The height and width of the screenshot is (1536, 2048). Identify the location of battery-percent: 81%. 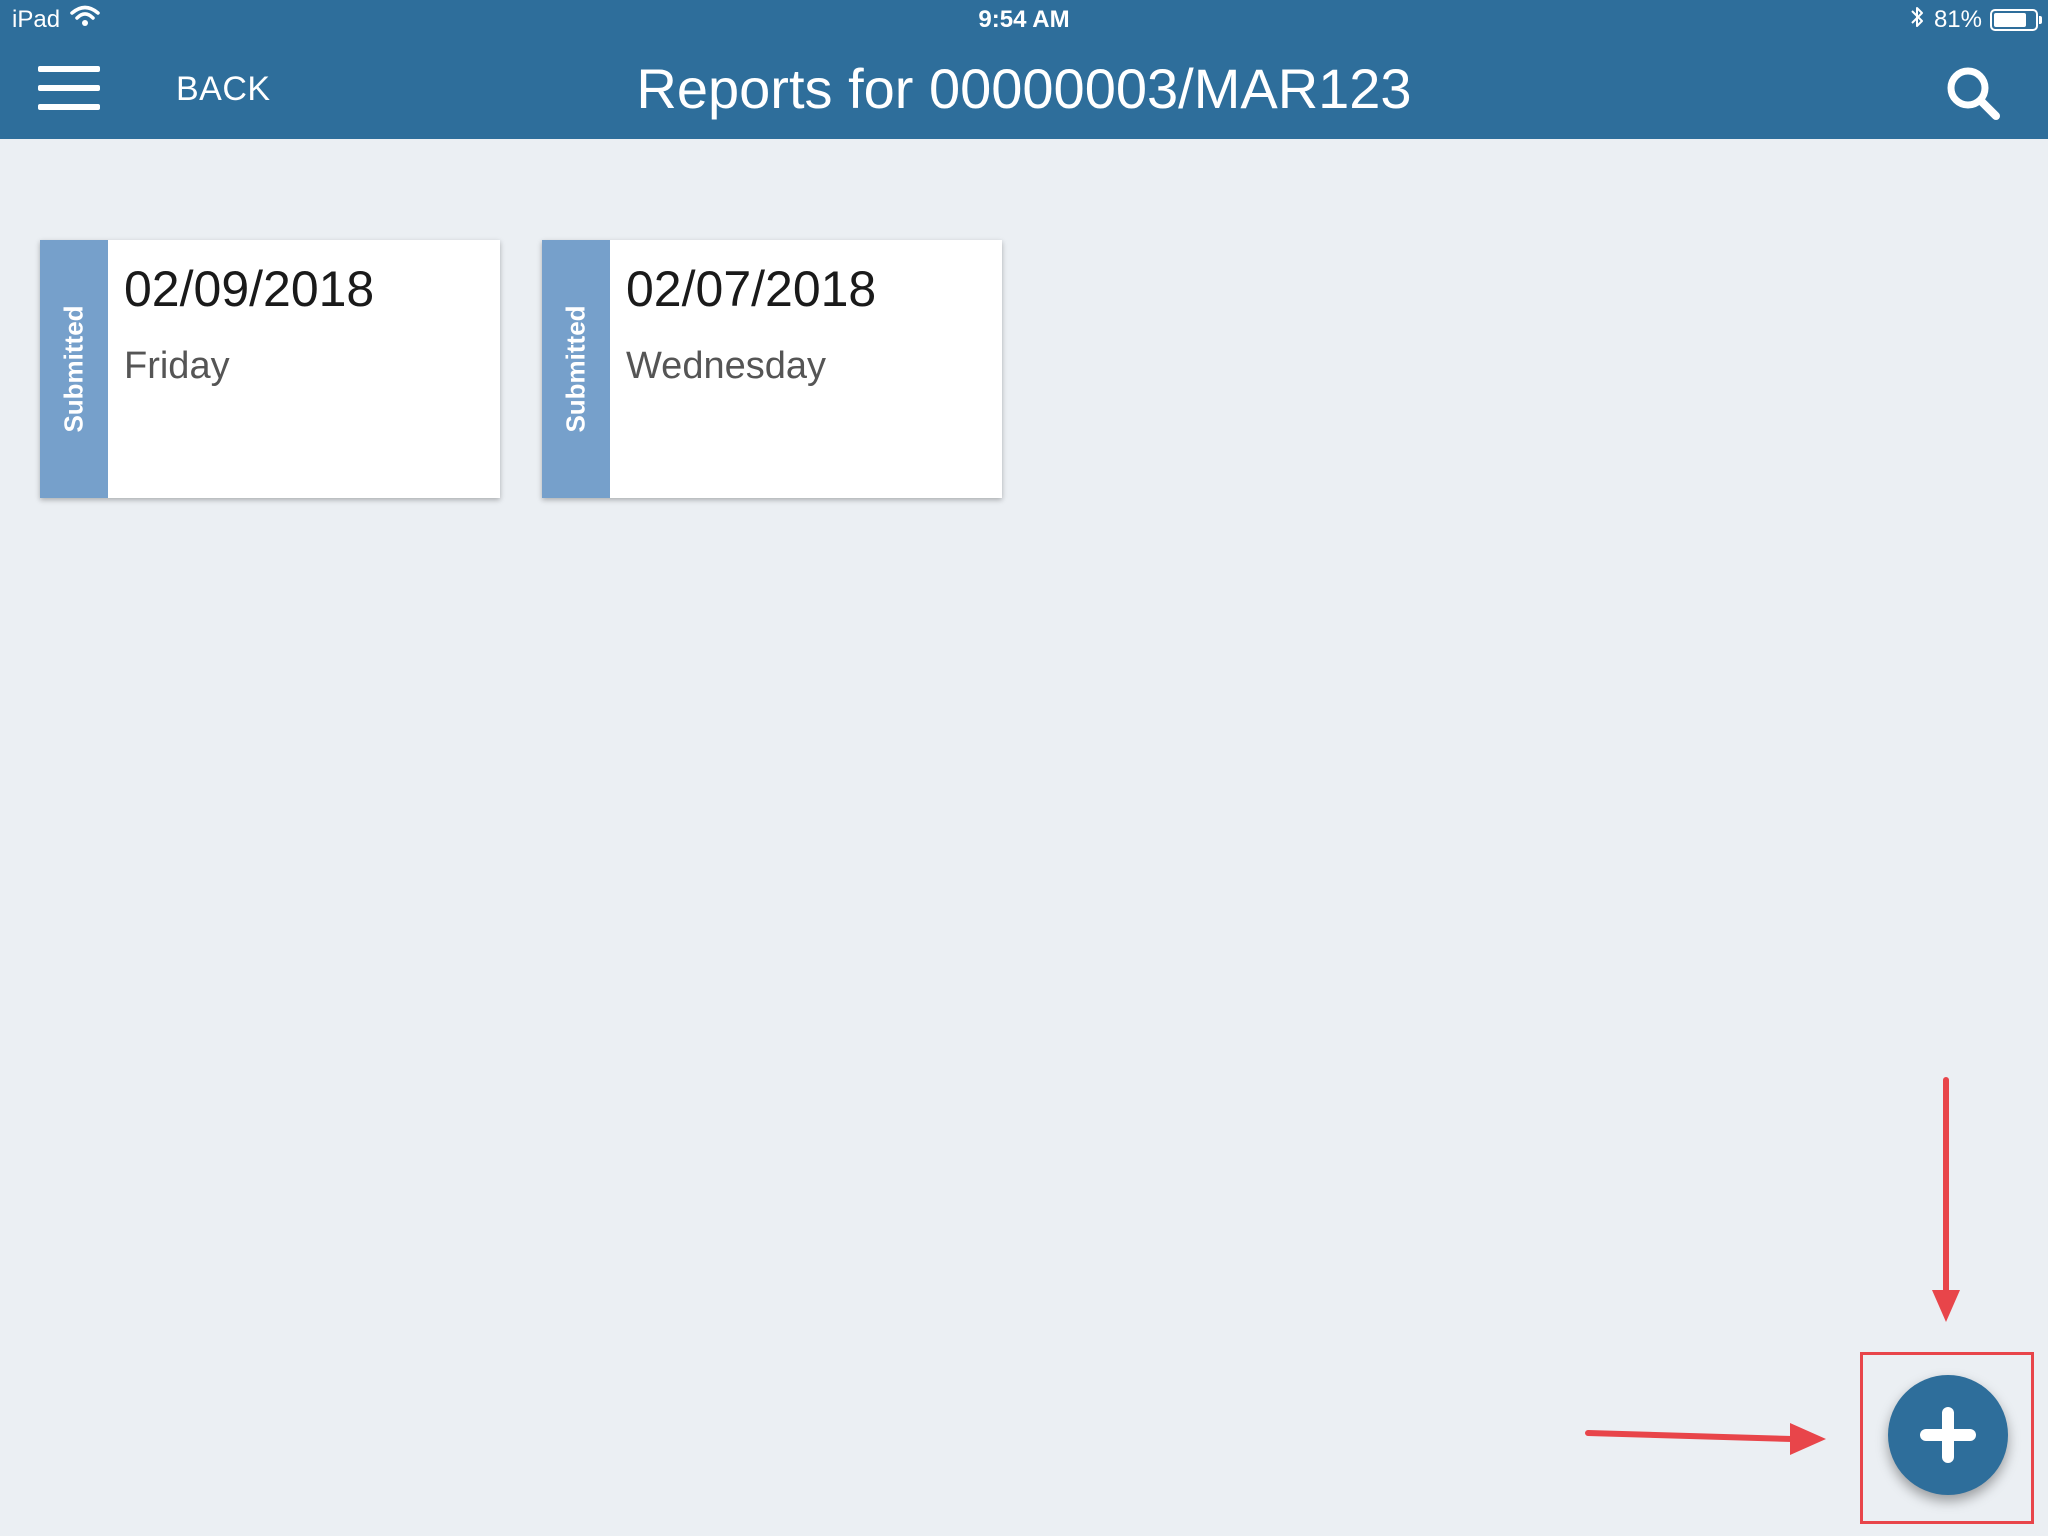
(1957, 19).